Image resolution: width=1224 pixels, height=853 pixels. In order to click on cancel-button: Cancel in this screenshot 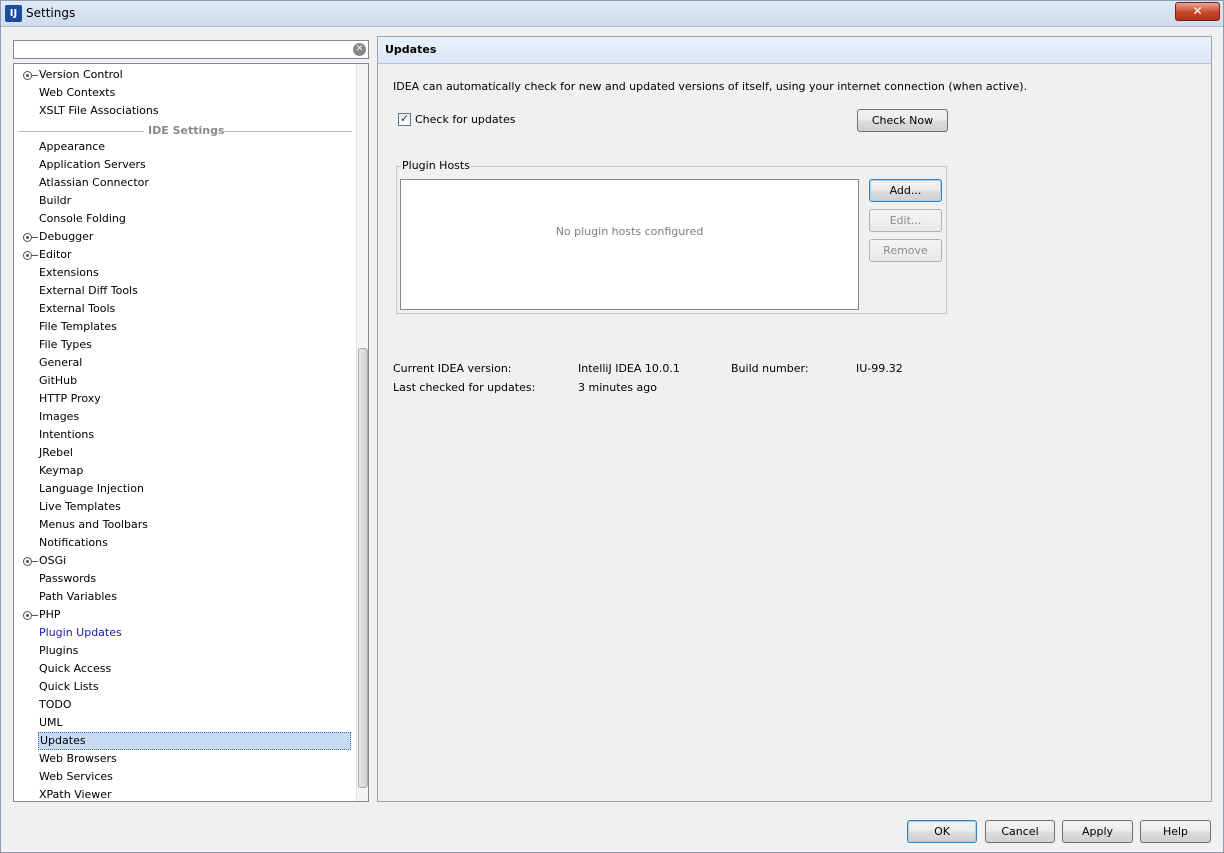, I will do `click(1020, 831)`.